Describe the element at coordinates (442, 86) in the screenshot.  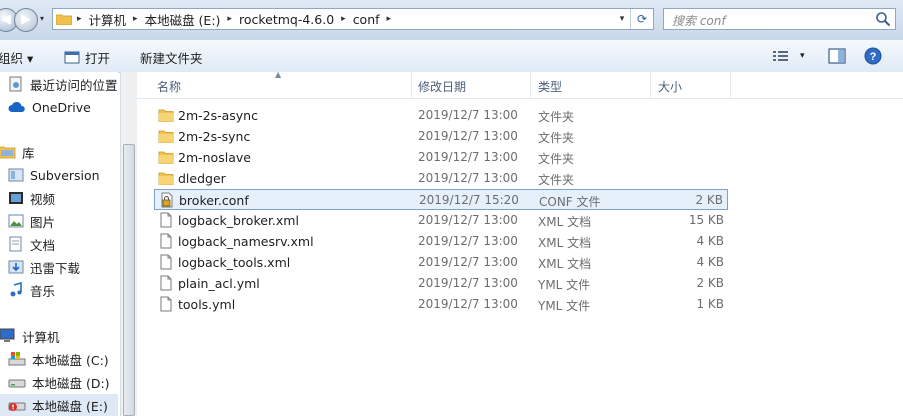
I see `column-header-modified: 修改日期` at that location.